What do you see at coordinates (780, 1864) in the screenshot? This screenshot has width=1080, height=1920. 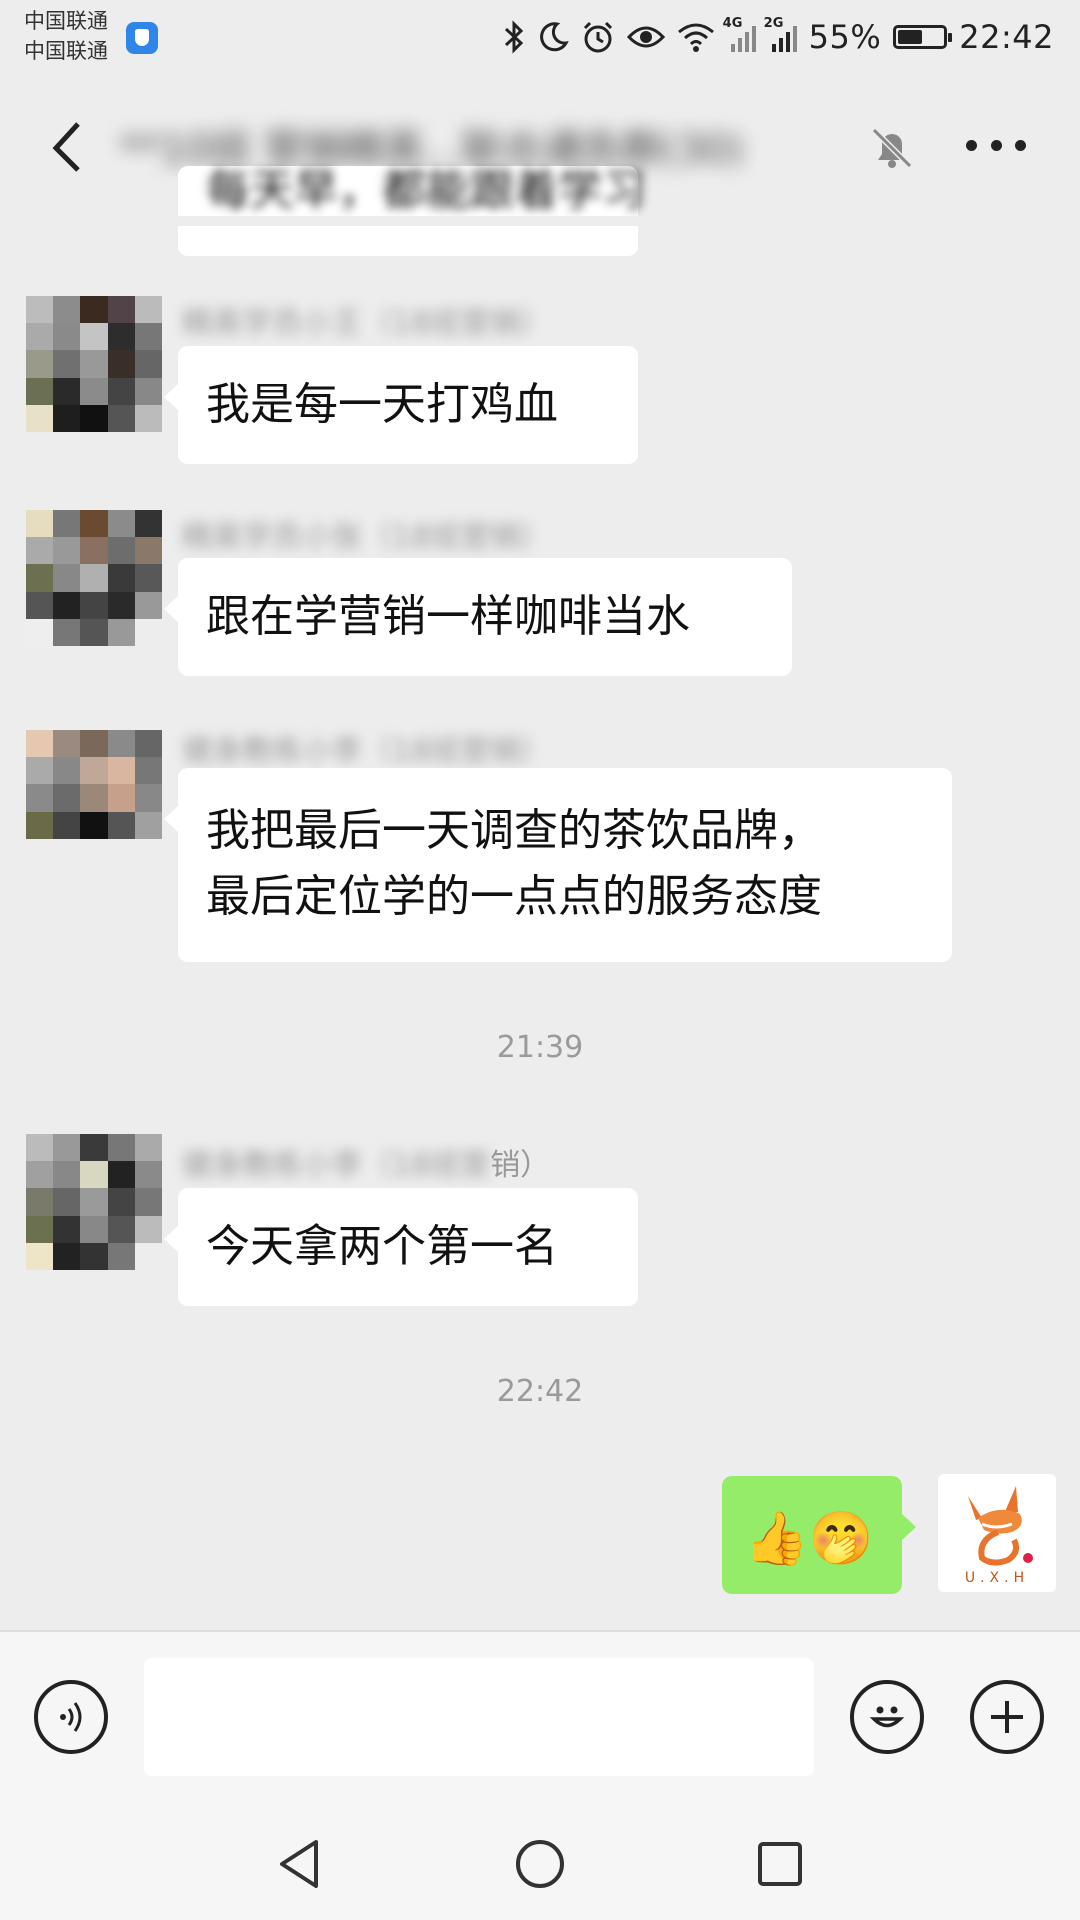 I see `nav-recent-apps-icon` at bounding box center [780, 1864].